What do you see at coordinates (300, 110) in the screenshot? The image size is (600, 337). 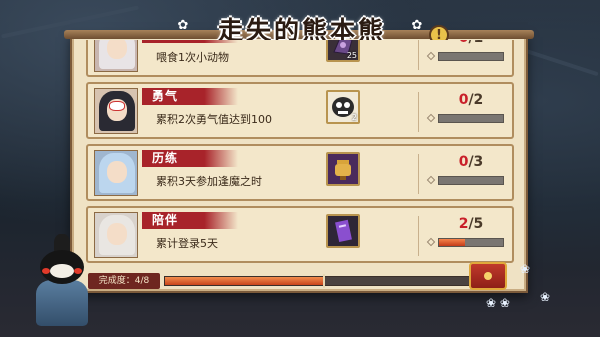 I see `task-row: 勇气 累积2次勇气值达到100 2 0/2` at bounding box center [300, 110].